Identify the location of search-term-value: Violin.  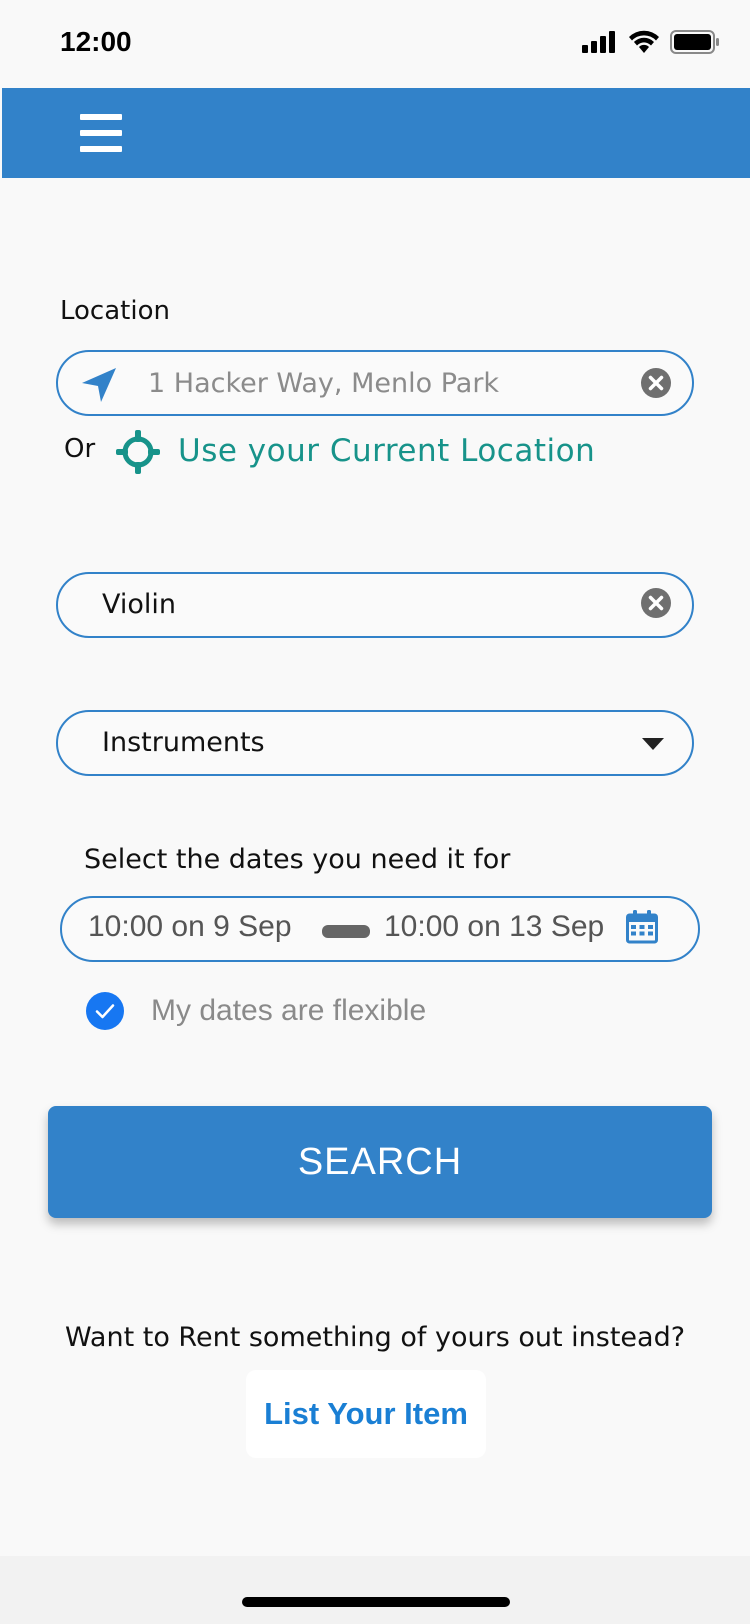
(139, 604).